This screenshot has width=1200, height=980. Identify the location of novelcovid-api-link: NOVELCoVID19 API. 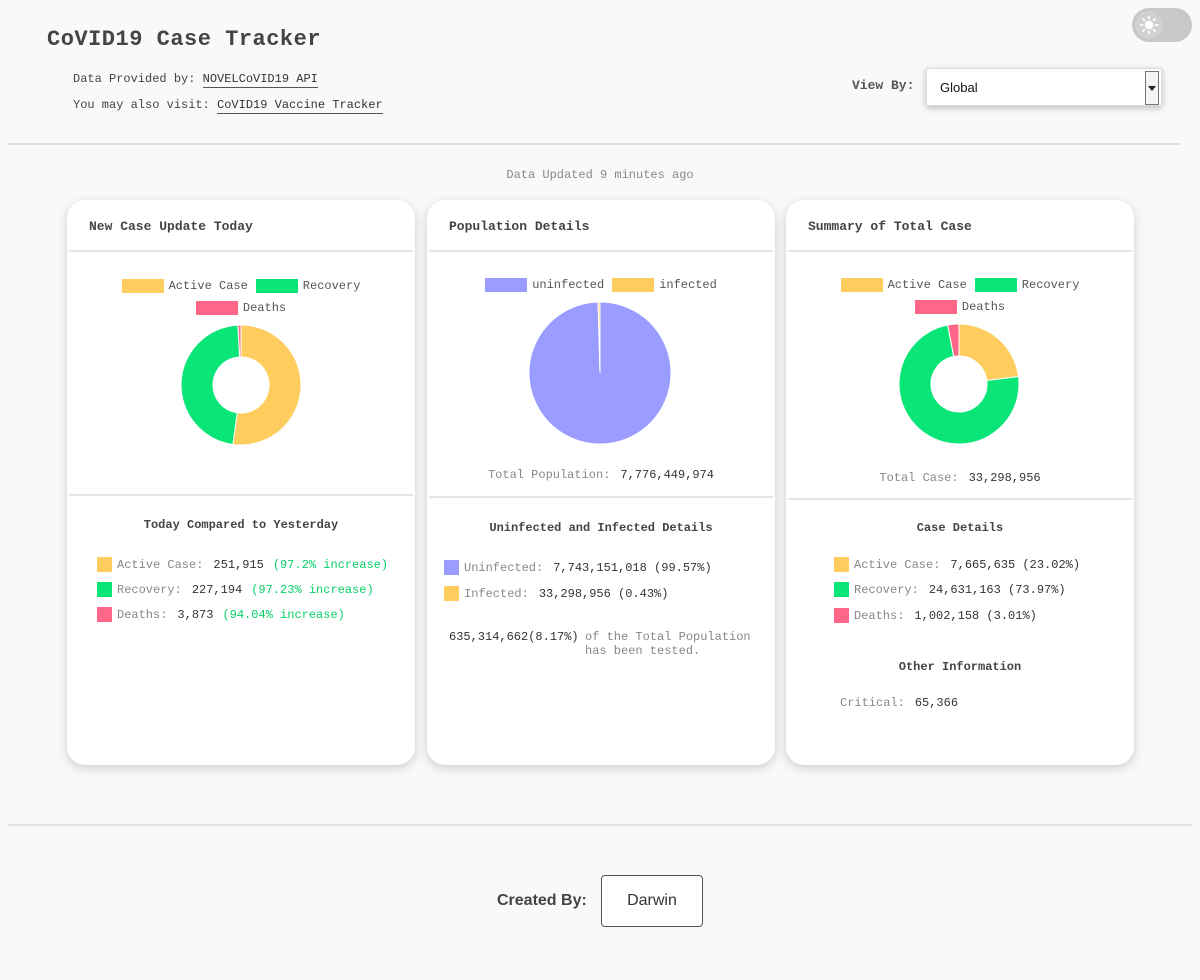
(260, 80).